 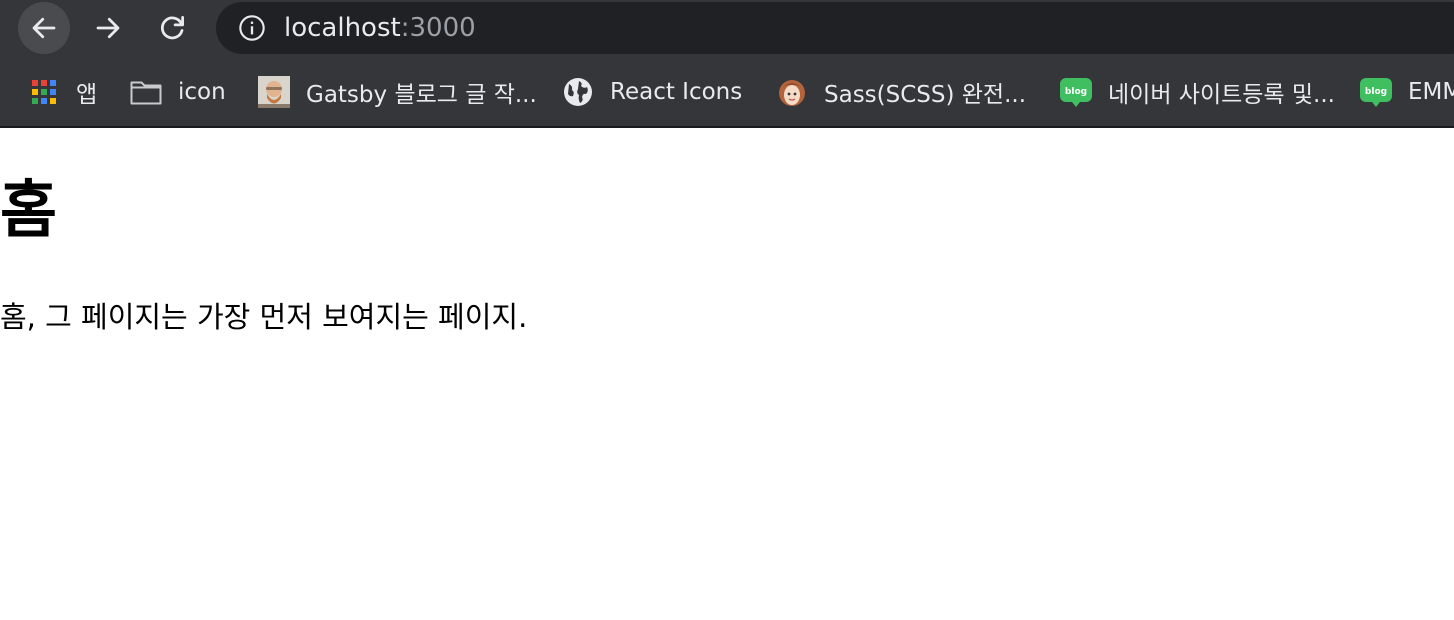 What do you see at coordinates (438, 28) in the screenshot?
I see `url-port: :3000` at bounding box center [438, 28].